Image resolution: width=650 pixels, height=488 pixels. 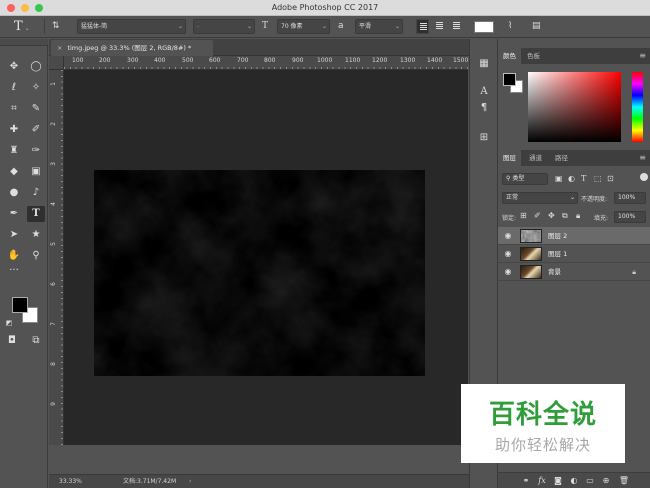 I want to click on filter-smart-object-icon: ⊡, so click(x=610, y=178).